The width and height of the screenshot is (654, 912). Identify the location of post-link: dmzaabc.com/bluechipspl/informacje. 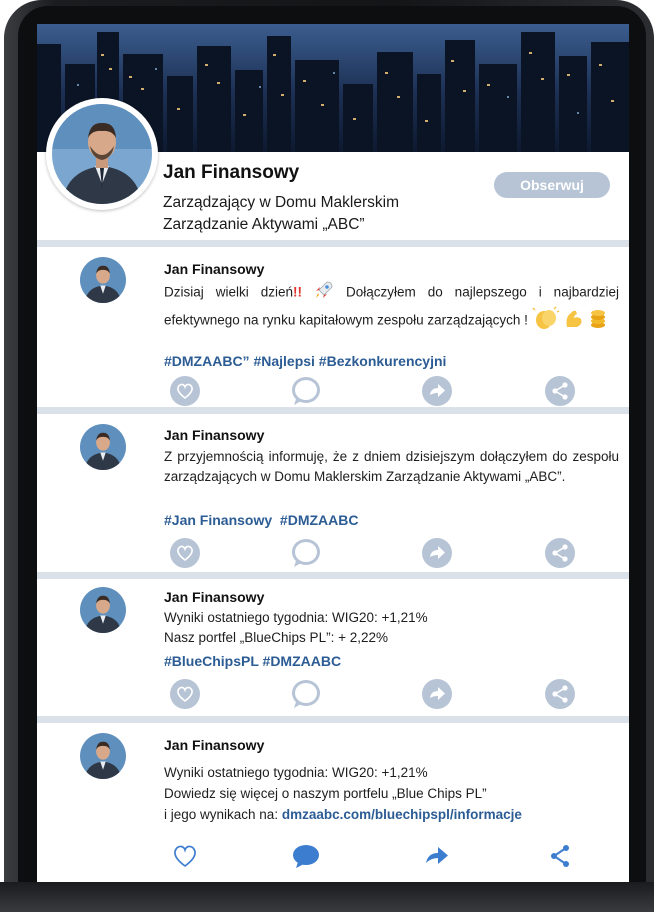
(402, 814).